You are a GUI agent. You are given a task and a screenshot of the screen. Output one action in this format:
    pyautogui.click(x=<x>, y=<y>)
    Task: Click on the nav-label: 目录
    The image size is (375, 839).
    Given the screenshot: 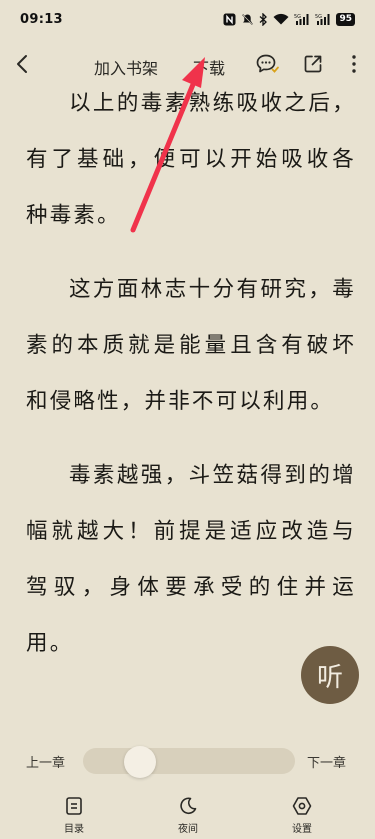 What is the action you would take?
    pyautogui.click(x=74, y=829)
    